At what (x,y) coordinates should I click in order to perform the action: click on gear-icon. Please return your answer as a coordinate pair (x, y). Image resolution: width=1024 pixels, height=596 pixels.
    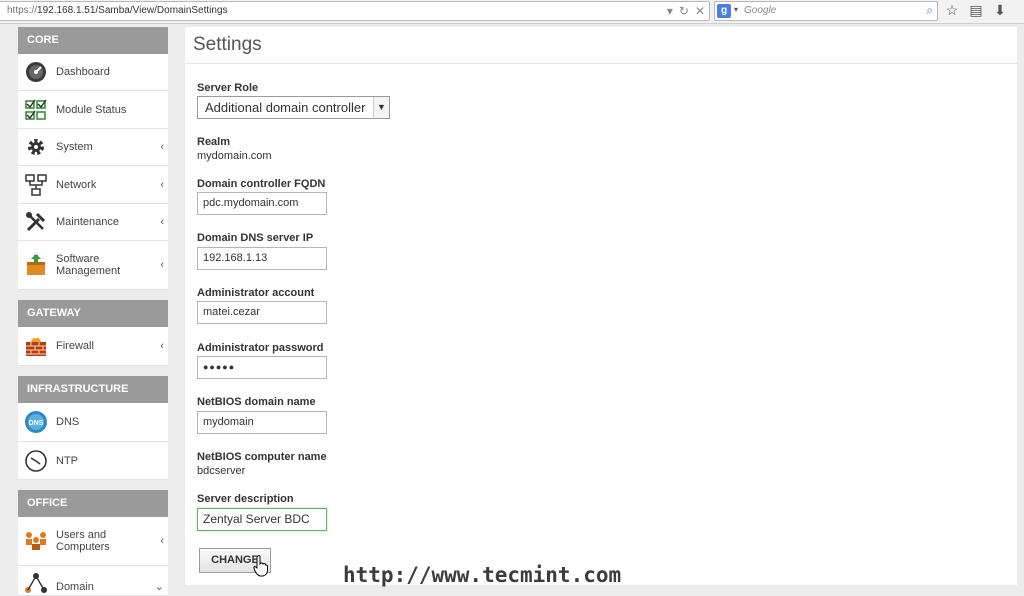
    Looking at the image, I should click on (36, 147).